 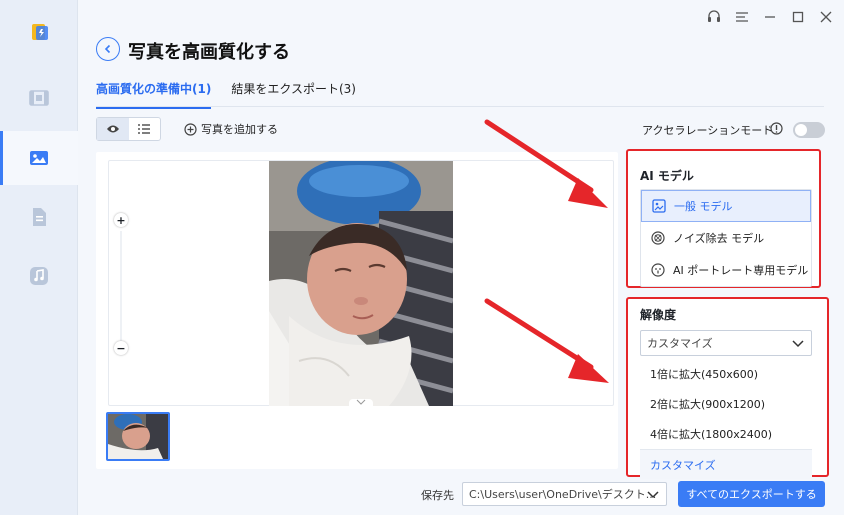 I want to click on sidebar-item-audio, so click(x=39, y=276).